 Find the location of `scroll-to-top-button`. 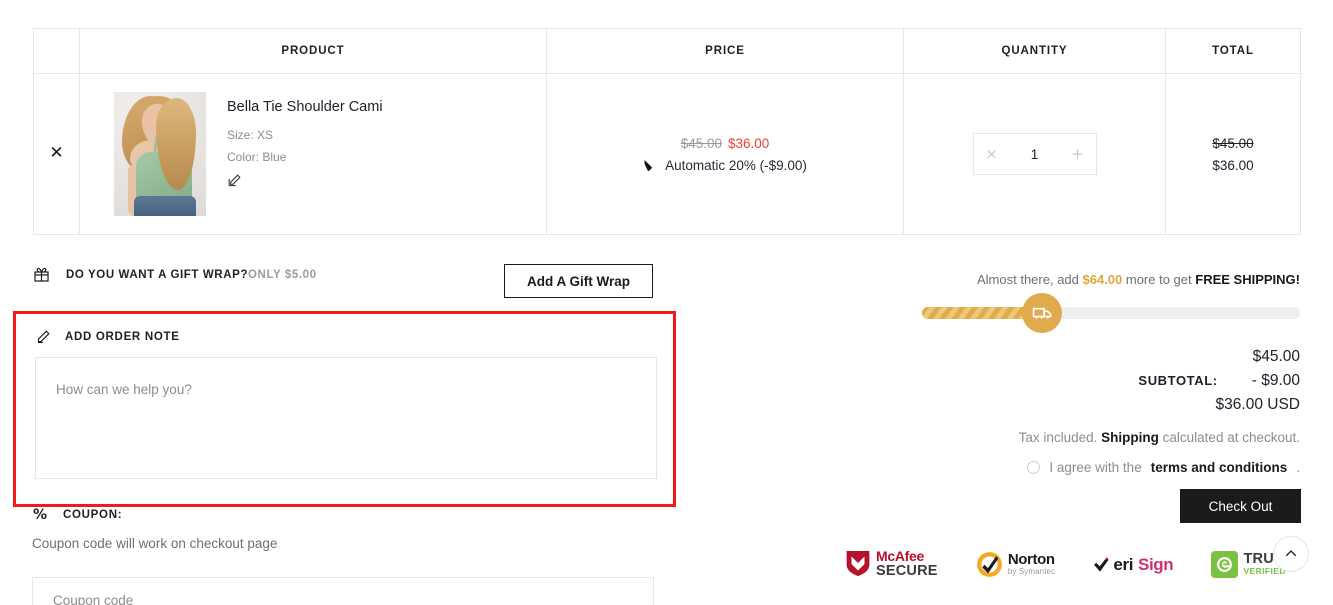

scroll-to-top-button is located at coordinates (1291, 554).